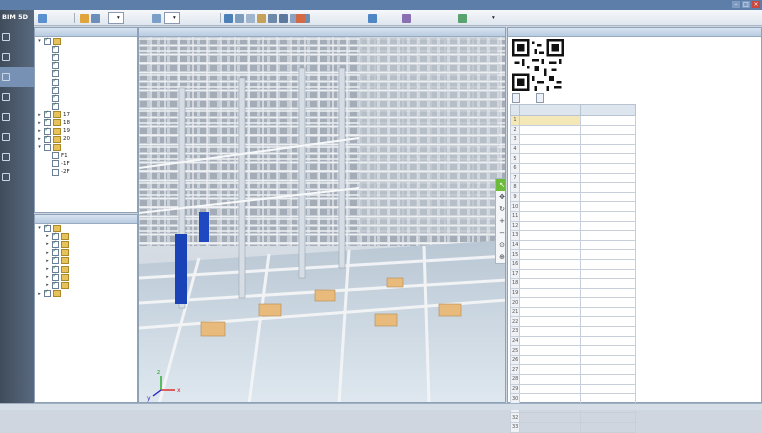 The width and height of the screenshot is (762, 433). Describe the element at coordinates (516, 98) in the screenshot. I see `export-button` at that location.